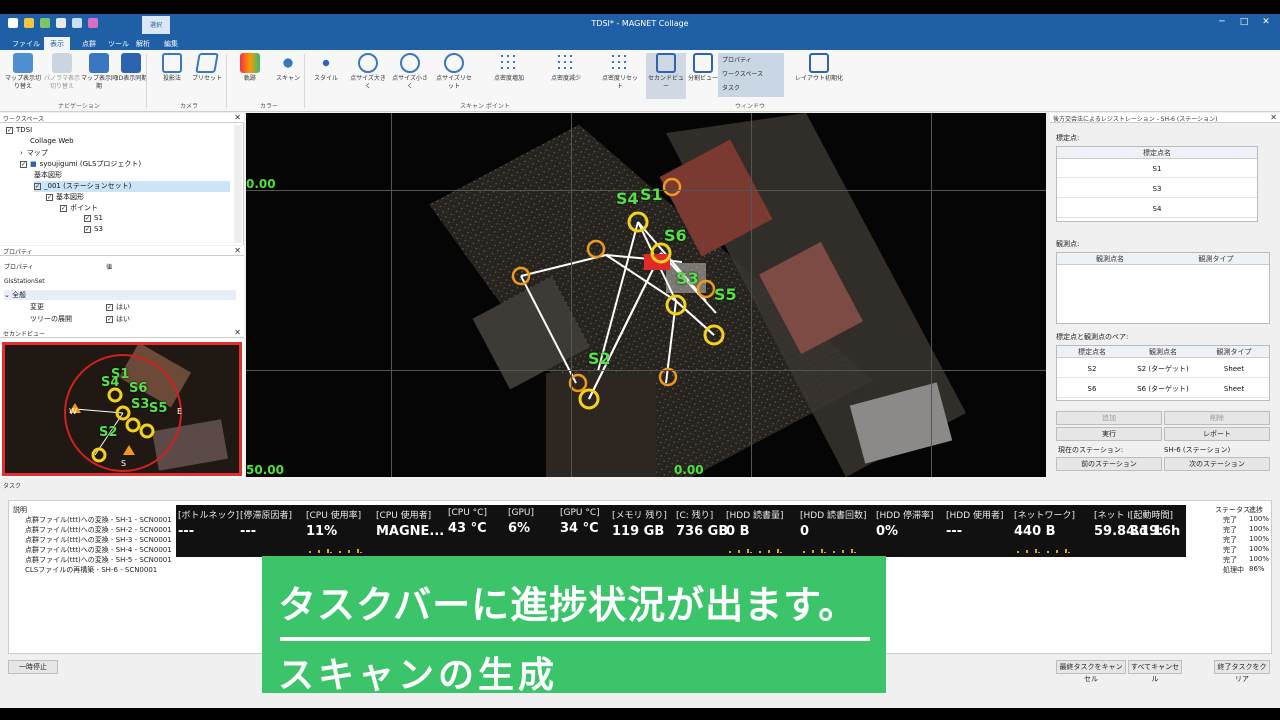  I want to click on clear-finished-button: 終了タスクをクリア, so click(1242, 671).